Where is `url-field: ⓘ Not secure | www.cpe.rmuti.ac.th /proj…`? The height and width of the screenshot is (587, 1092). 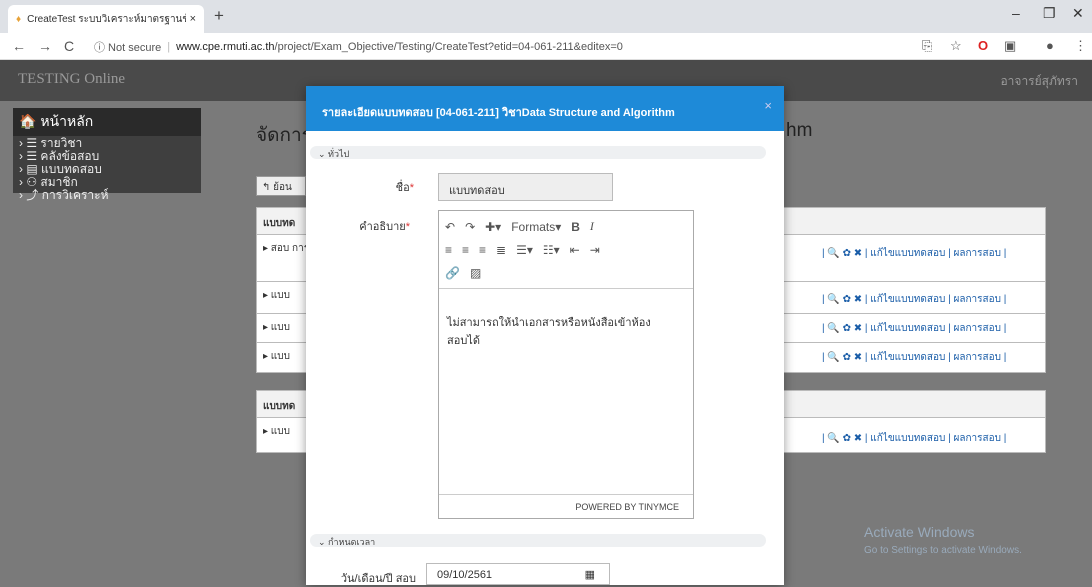
url-field: ⓘ Not secure | www.cpe.rmuti.ac.th /proj… is located at coordinates (503, 46).